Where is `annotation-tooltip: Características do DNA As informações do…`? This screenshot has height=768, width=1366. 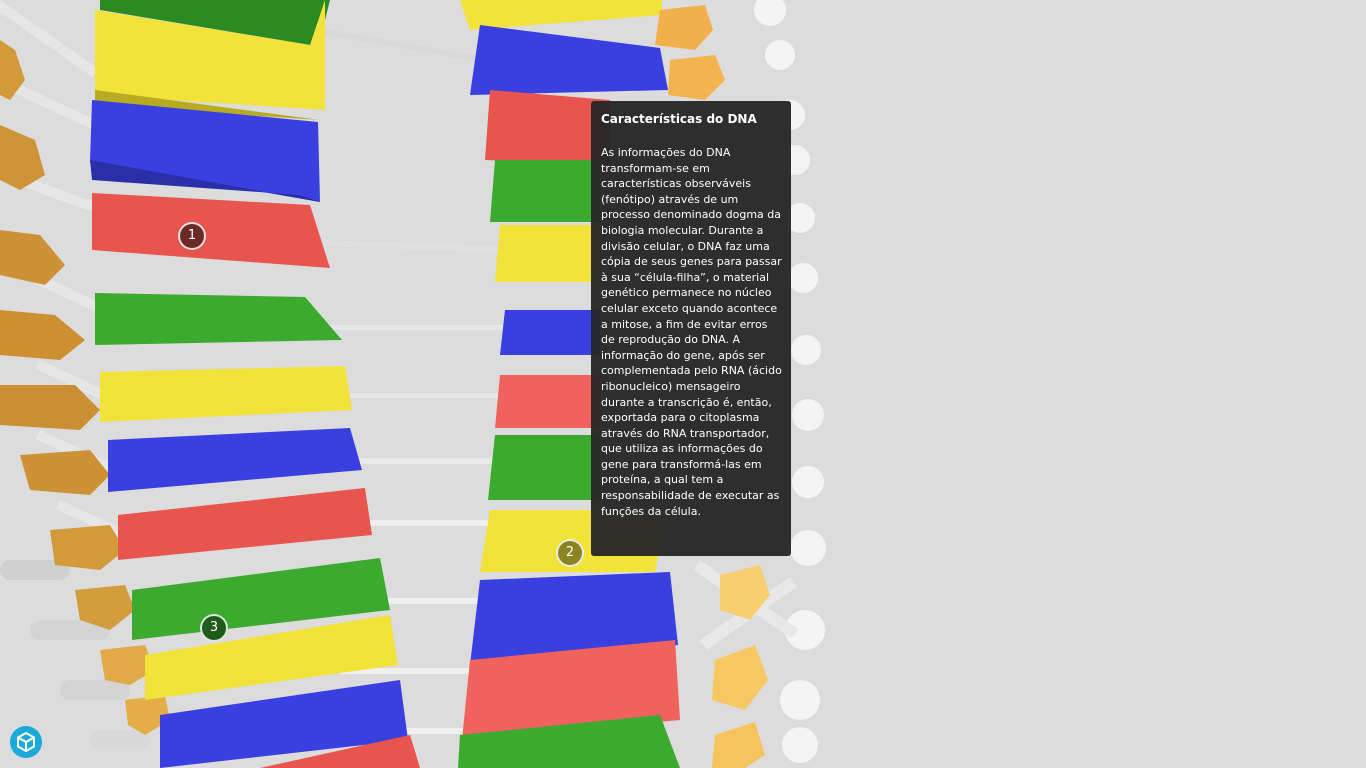
annotation-tooltip: Características do DNA As informações do… is located at coordinates (691, 328).